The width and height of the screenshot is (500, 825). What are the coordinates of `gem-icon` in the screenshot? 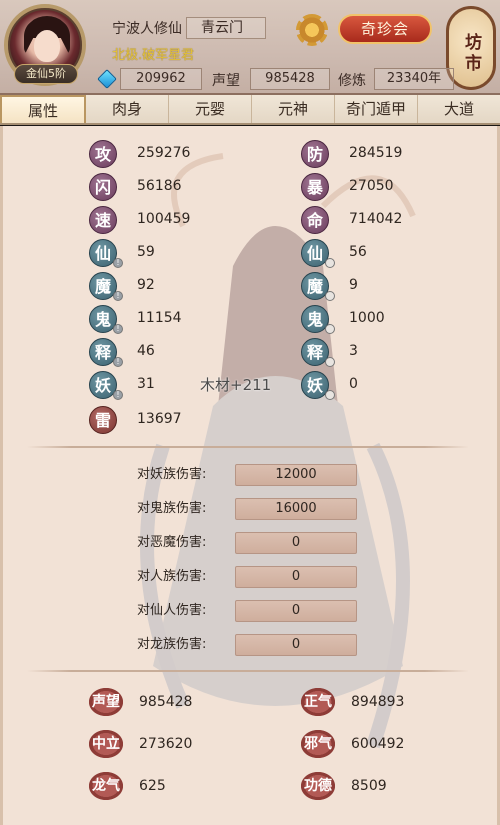 It's located at (107, 79).